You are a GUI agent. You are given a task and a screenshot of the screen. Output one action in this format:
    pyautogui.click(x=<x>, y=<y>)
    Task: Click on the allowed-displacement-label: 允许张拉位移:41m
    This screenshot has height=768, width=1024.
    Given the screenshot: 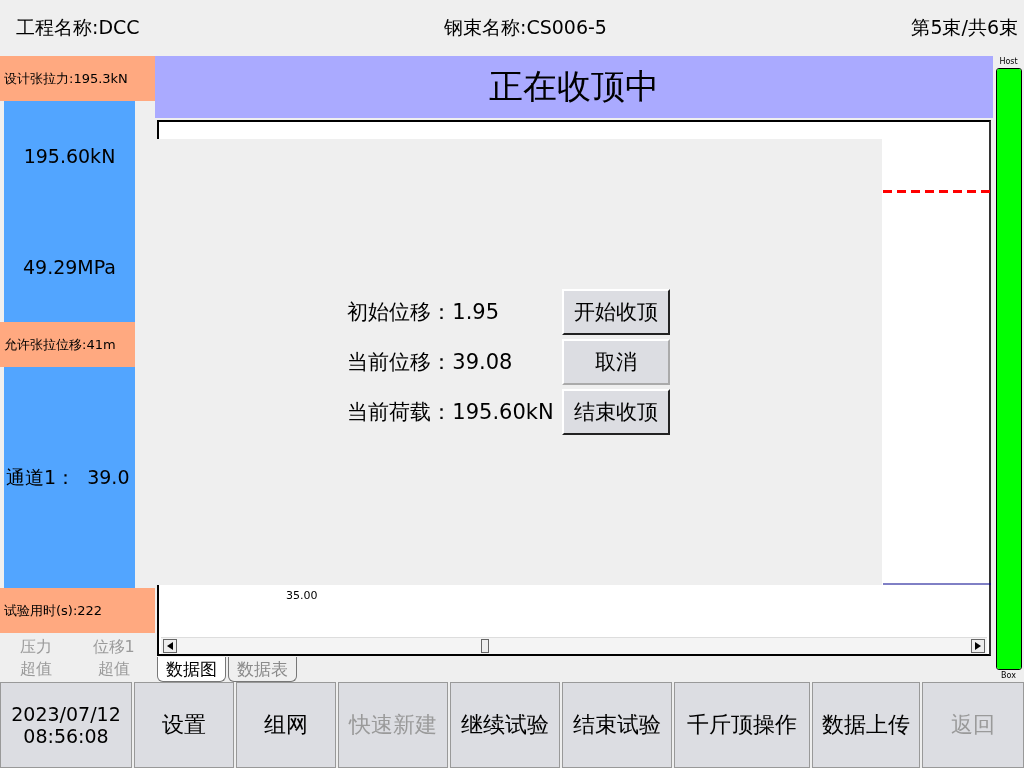 What is the action you would take?
    pyautogui.click(x=67, y=344)
    